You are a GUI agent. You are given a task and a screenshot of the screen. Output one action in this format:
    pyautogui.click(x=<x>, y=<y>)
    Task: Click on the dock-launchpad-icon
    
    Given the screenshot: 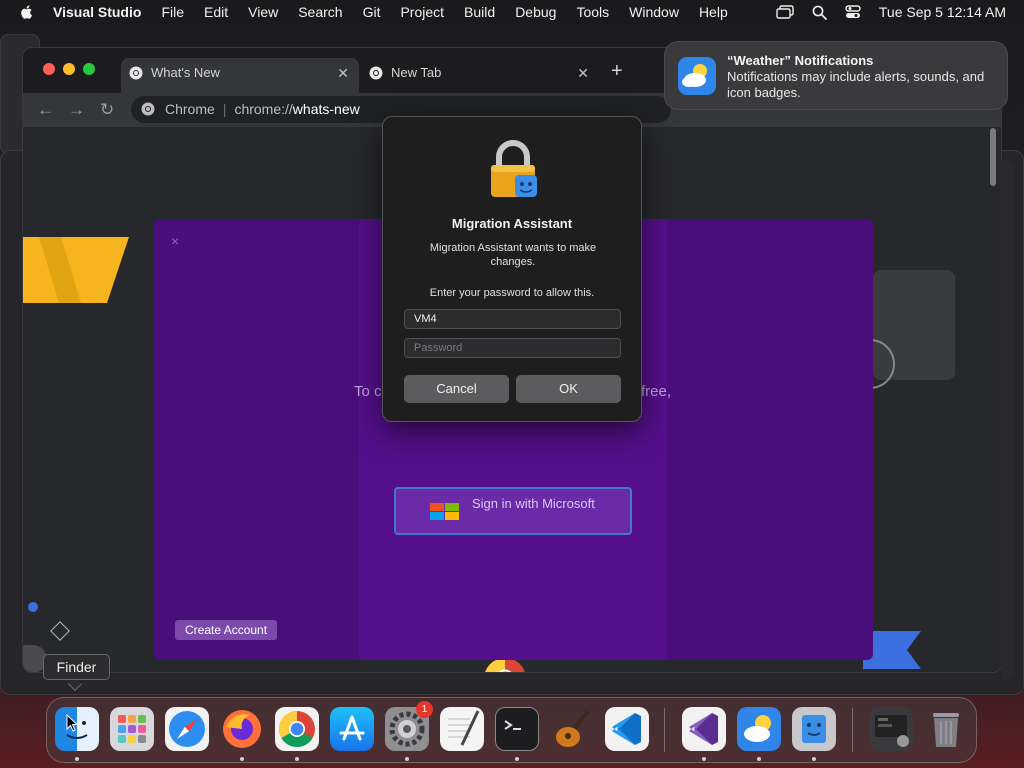 What is the action you would take?
    pyautogui.click(x=132, y=729)
    